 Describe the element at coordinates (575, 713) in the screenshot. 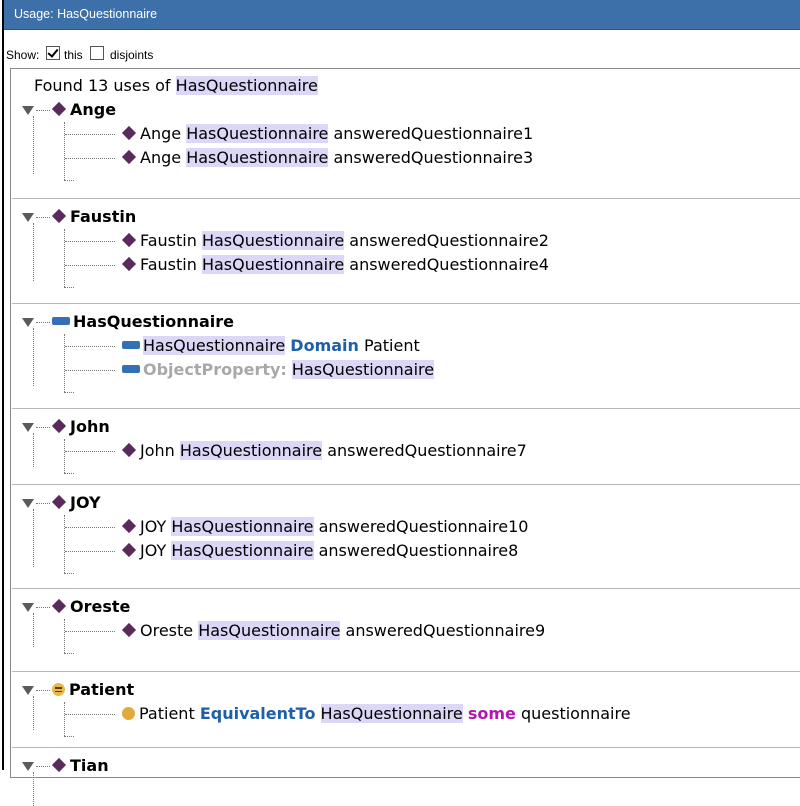

I see `item-object: questionnaire` at that location.